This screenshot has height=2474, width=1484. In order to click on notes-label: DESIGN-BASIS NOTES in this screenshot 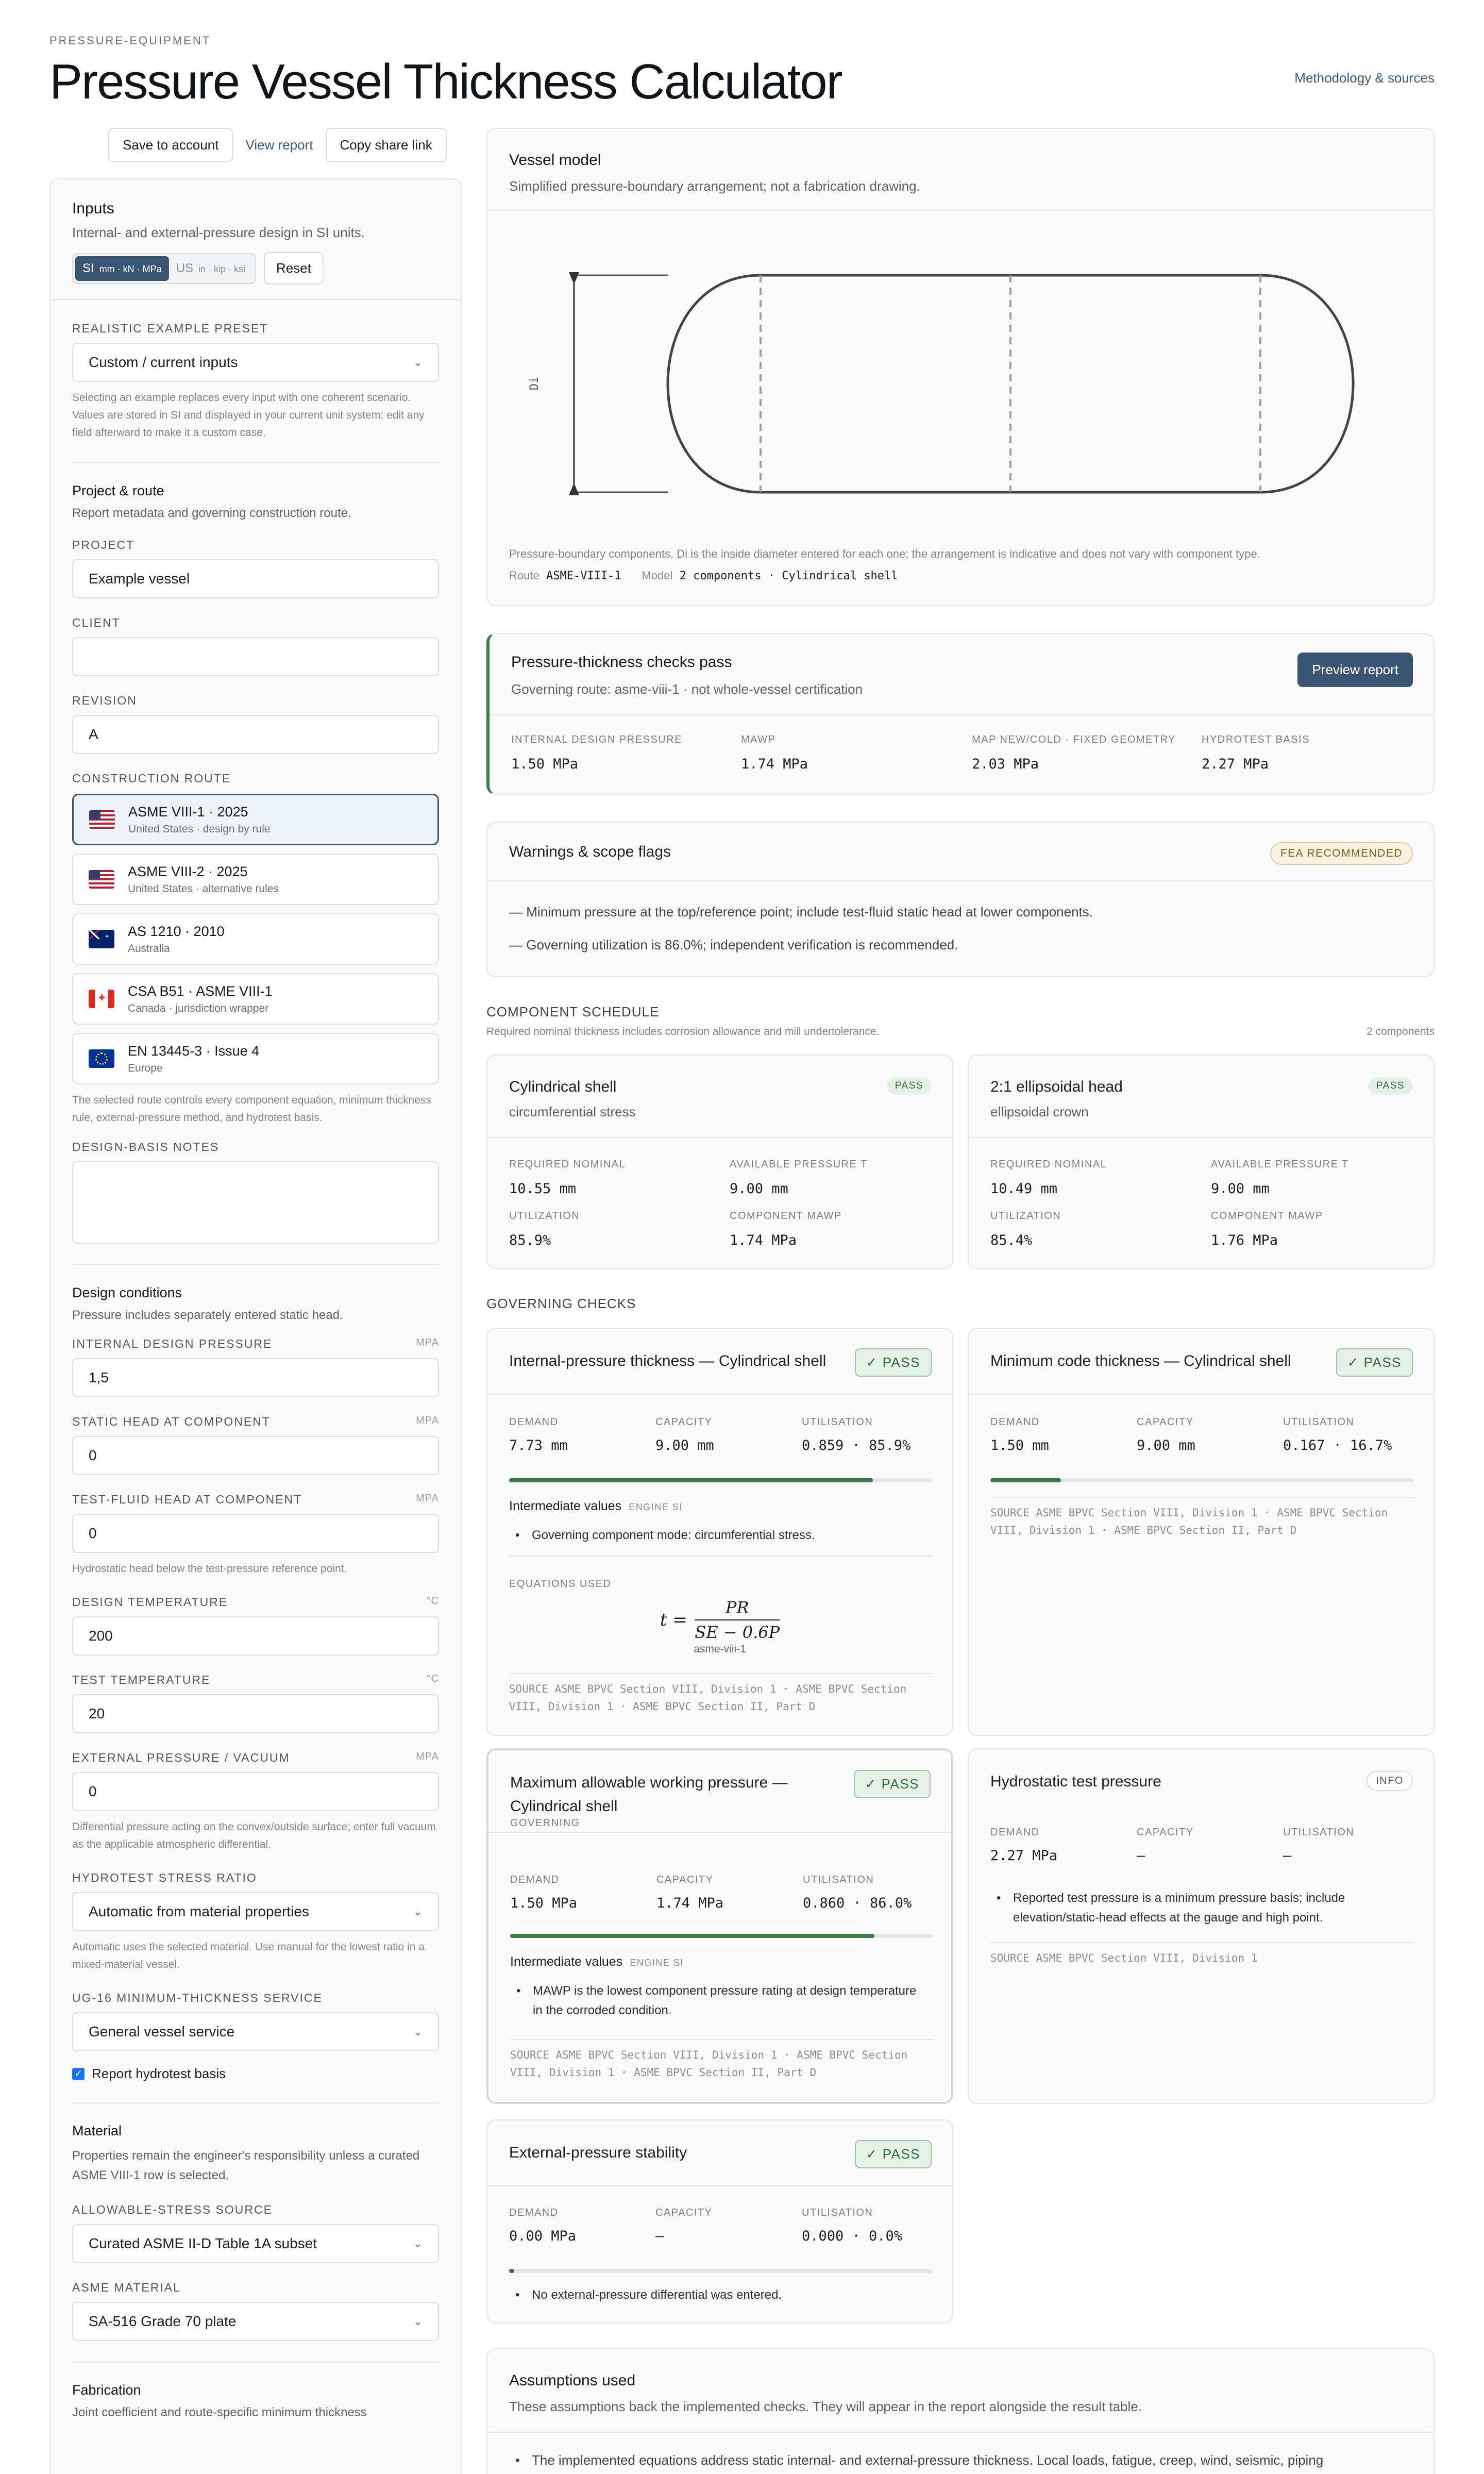, I will do `click(255, 1147)`.